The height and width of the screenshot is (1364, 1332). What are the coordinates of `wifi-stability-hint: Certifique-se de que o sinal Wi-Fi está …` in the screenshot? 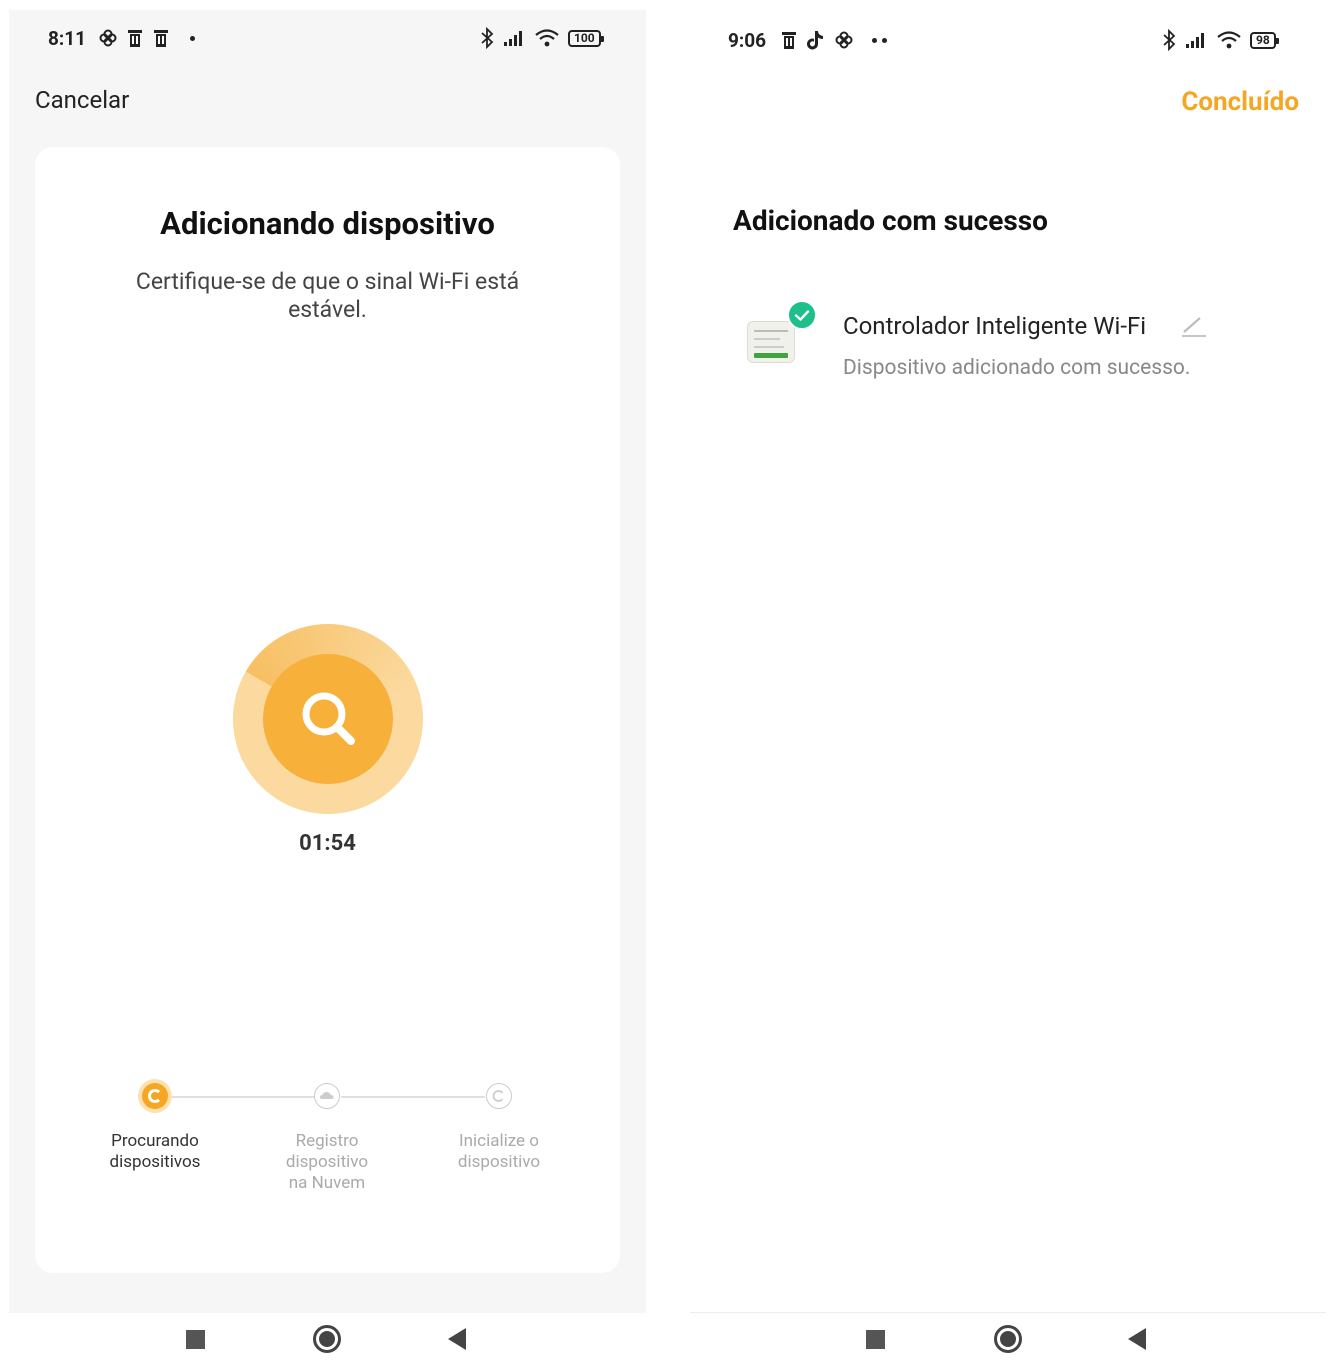 It's located at (327, 295).